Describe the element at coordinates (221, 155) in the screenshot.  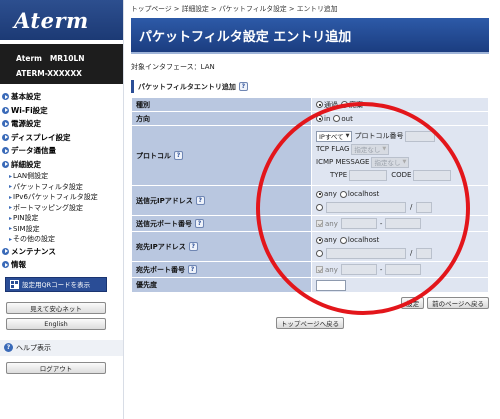
I see `protocol-label-cell: プロトコル?` at that location.